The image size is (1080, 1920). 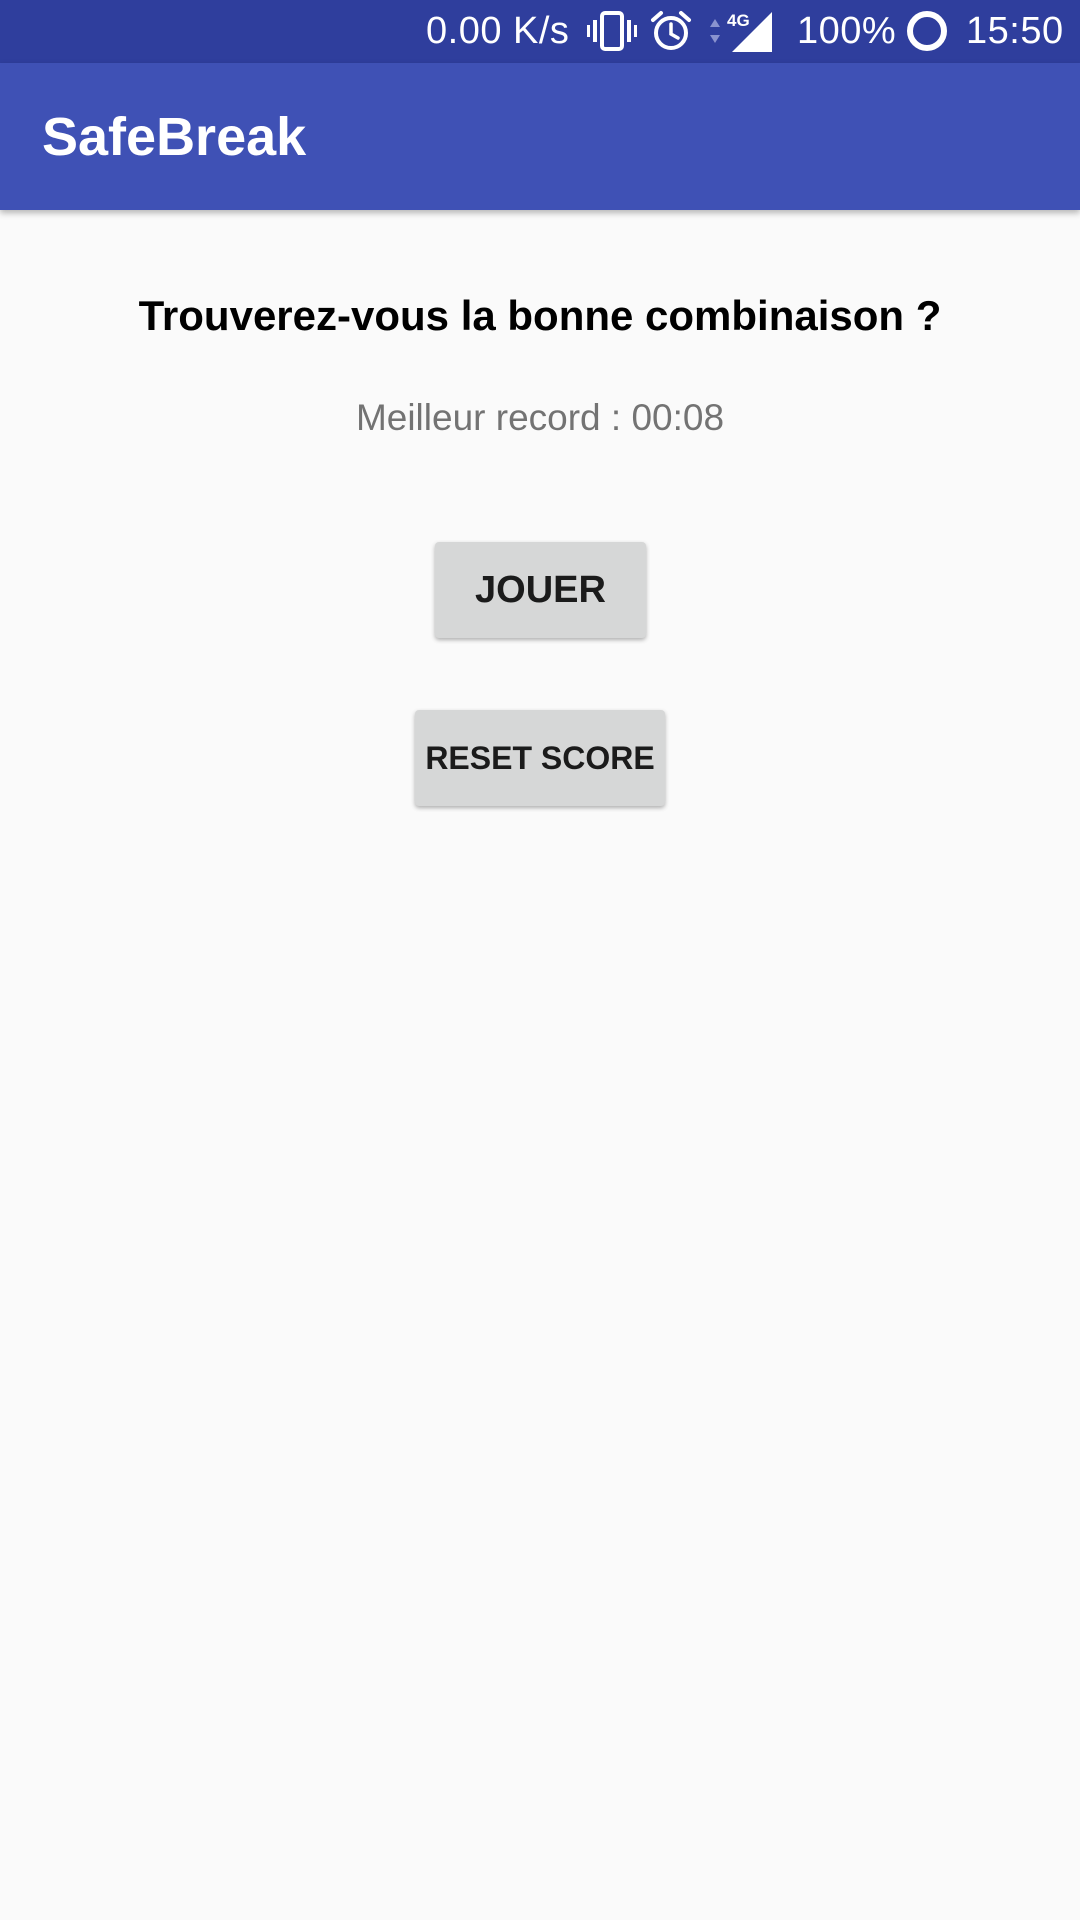 I want to click on clock: 15:50, so click(x=1015, y=31).